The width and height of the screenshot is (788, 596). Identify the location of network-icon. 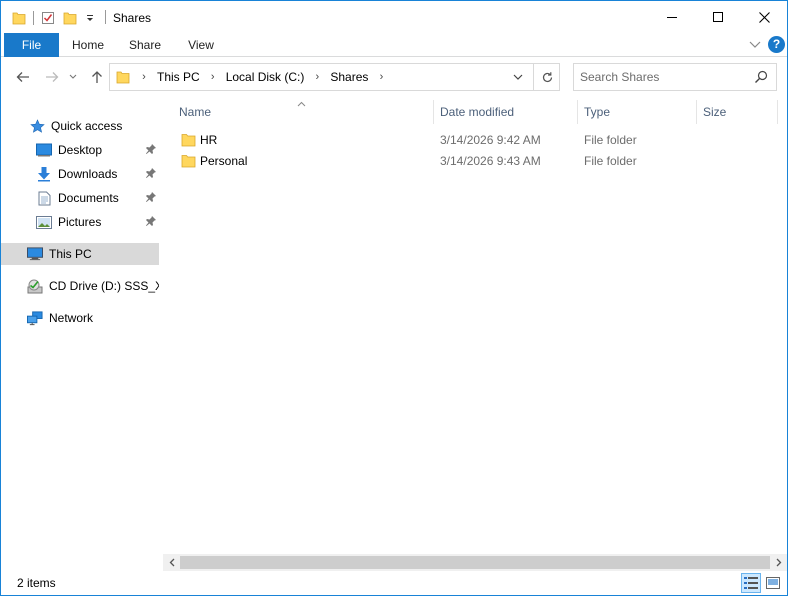
(35, 318).